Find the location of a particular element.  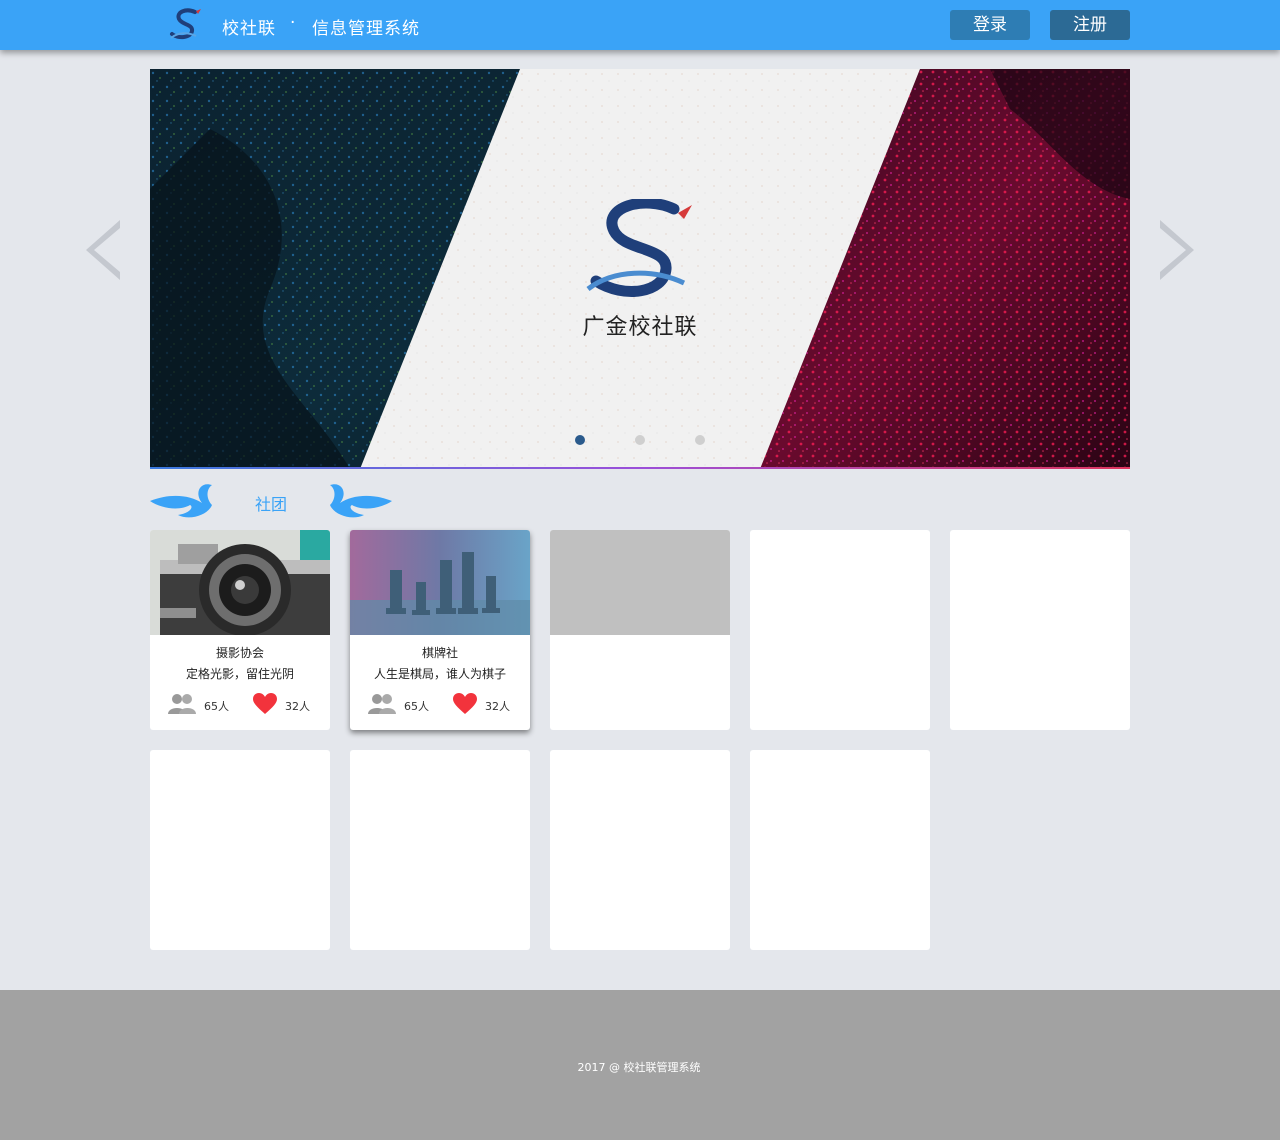

club-card: 棋牌社 人生是棋局，谁人为棋子 65人 32人 is located at coordinates (440, 630).